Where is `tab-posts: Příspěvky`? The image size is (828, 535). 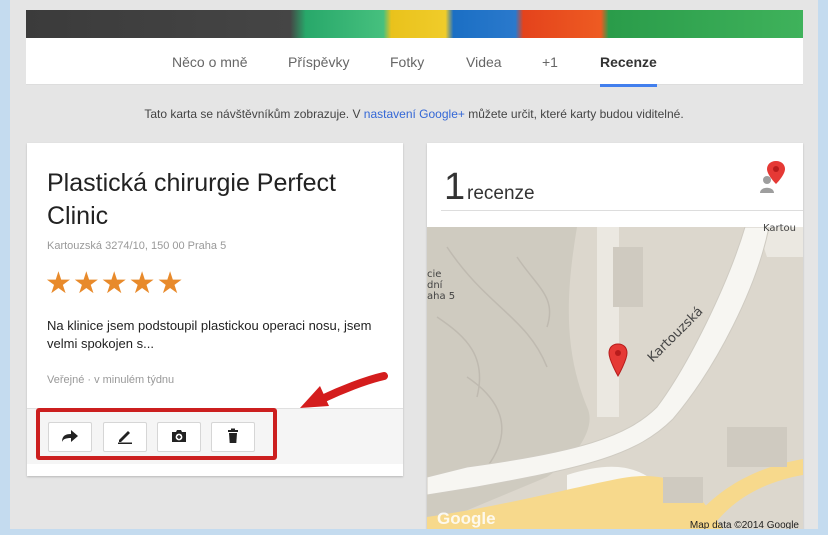 tab-posts: Příspěvky is located at coordinates (318, 62).